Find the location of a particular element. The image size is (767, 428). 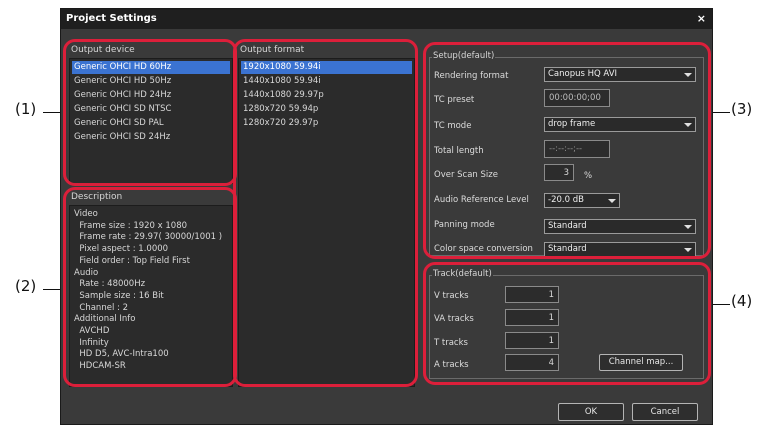

over-scan-field: 3 is located at coordinates (559, 172).